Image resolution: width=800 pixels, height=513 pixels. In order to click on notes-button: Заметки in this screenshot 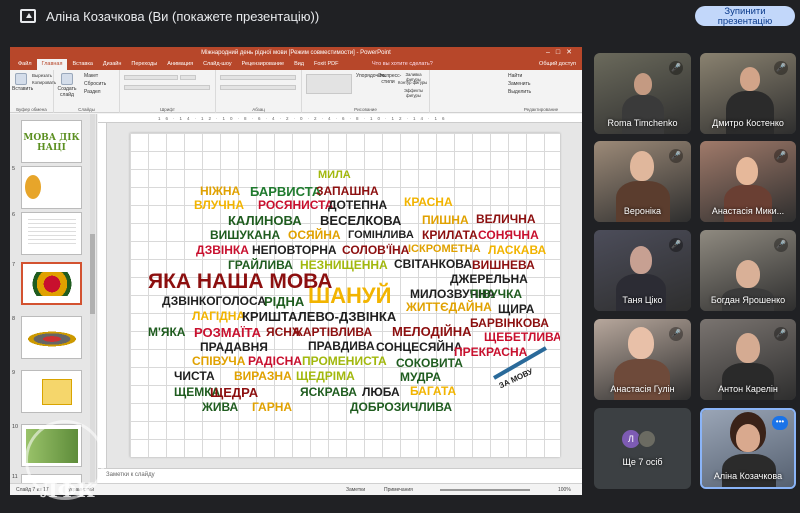, I will do `click(355, 489)`.